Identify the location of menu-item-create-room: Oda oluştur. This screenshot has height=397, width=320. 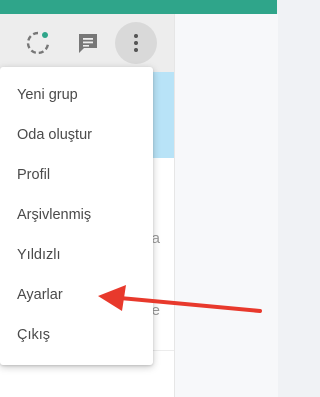
(76, 135).